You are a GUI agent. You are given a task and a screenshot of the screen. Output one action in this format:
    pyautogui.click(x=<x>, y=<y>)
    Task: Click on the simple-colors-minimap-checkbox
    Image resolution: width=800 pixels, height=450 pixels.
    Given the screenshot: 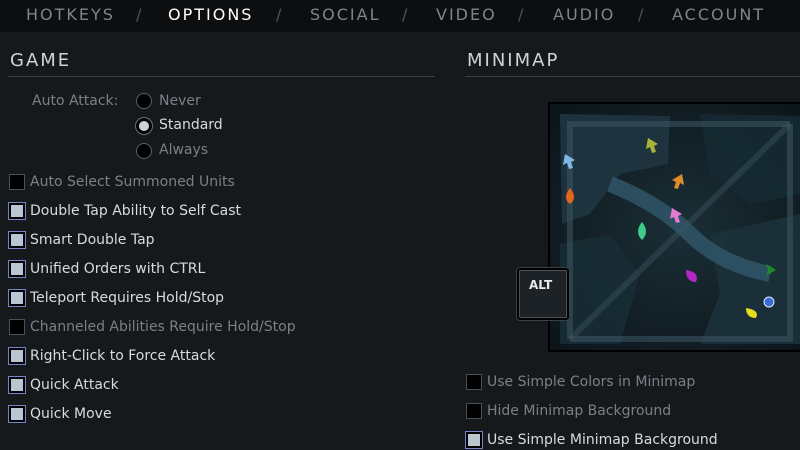 What is the action you would take?
    pyautogui.click(x=474, y=382)
    